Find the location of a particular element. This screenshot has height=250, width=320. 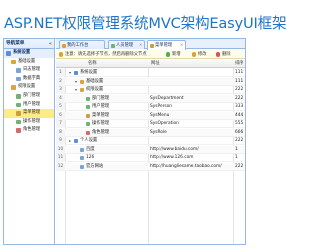

row-name: 系统设置 is located at coordinates (89, 72).